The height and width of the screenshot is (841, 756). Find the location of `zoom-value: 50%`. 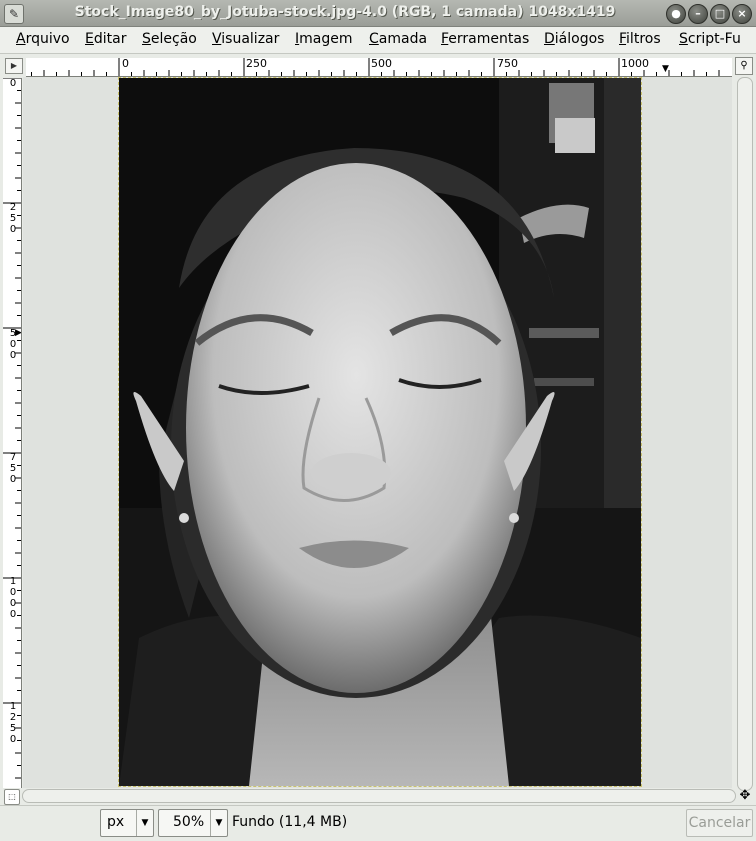

zoom-value: 50% is located at coordinates (189, 822).